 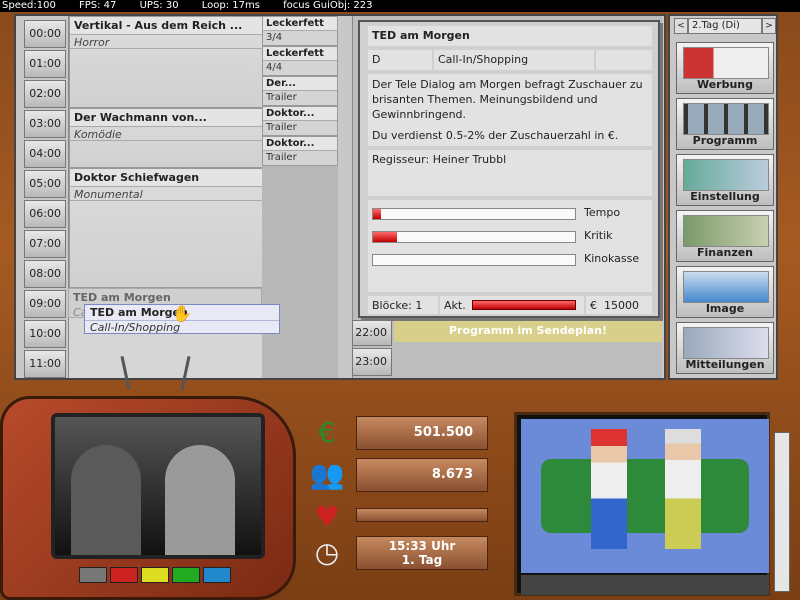 I want to click on kinokasse-label: Kinokasse, so click(x=612, y=258).